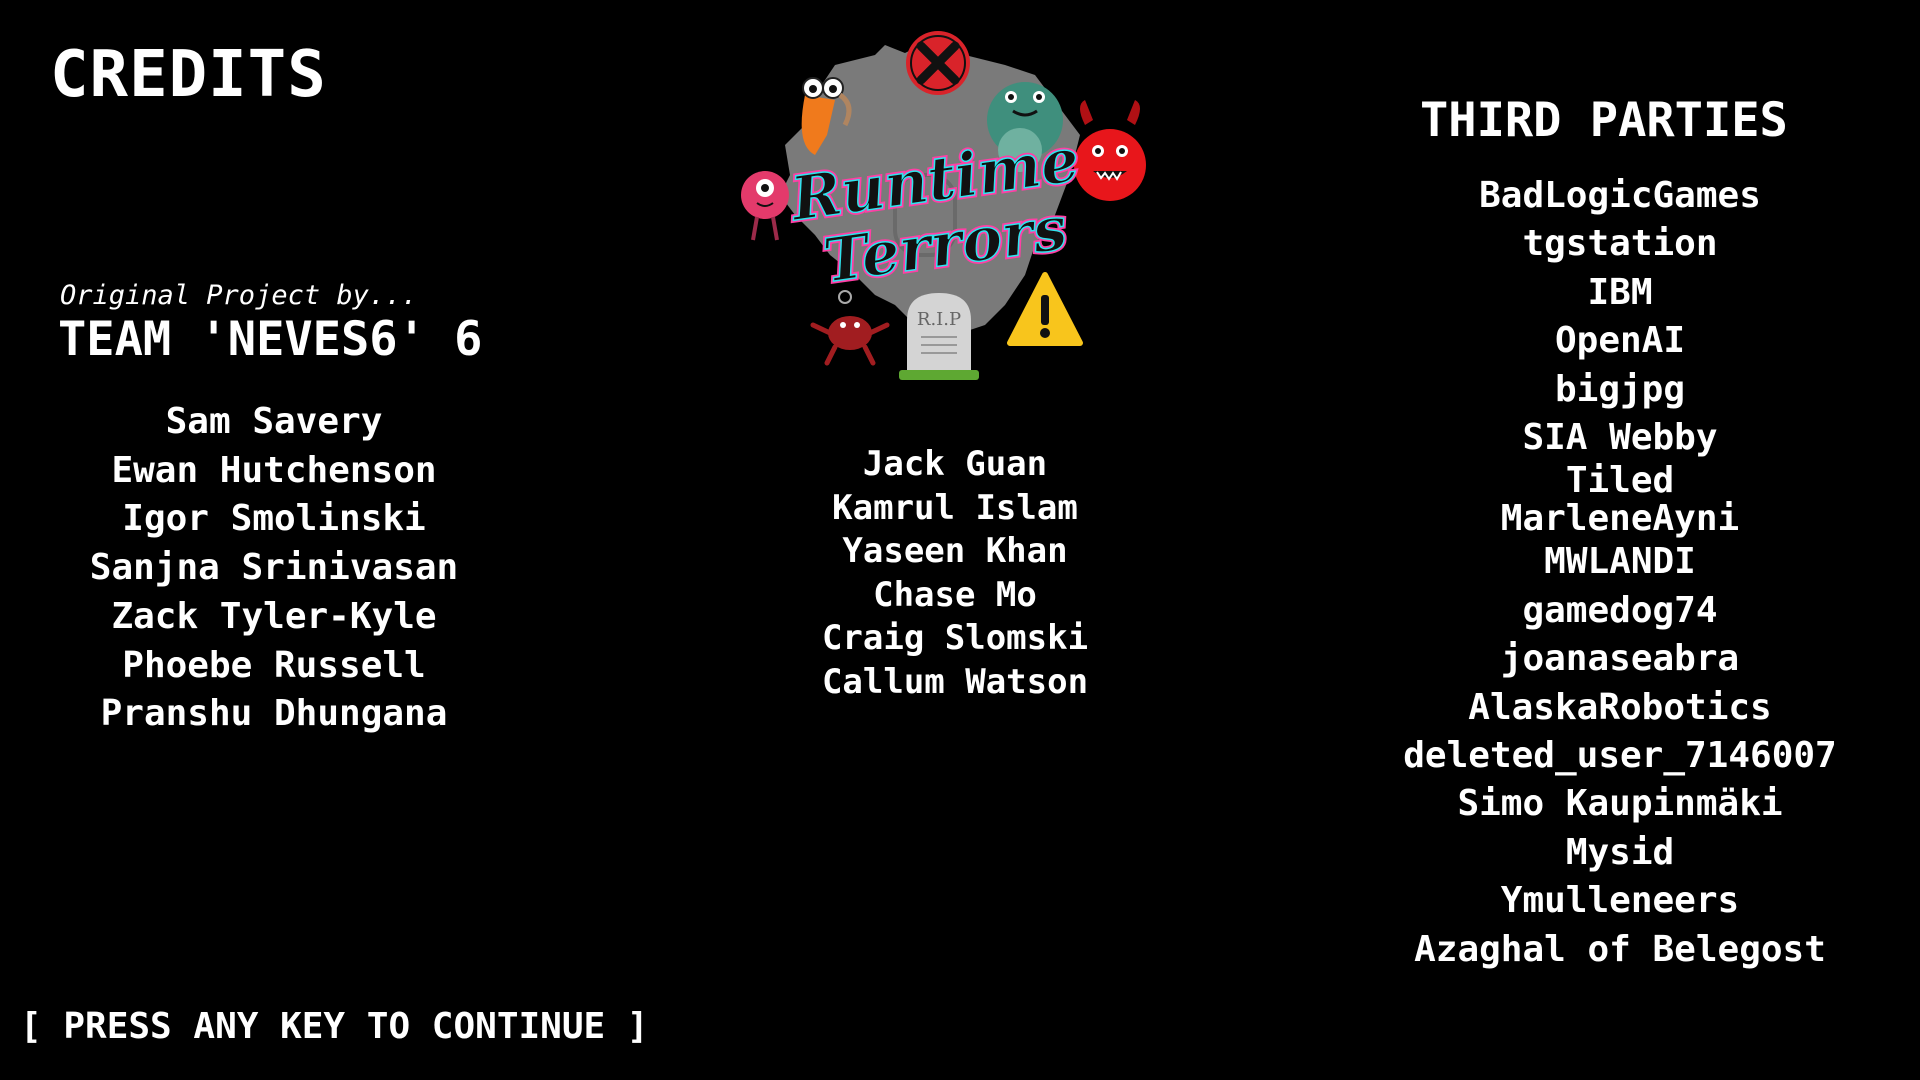  I want to click on credit-name: Igor Smolinski, so click(274, 519).